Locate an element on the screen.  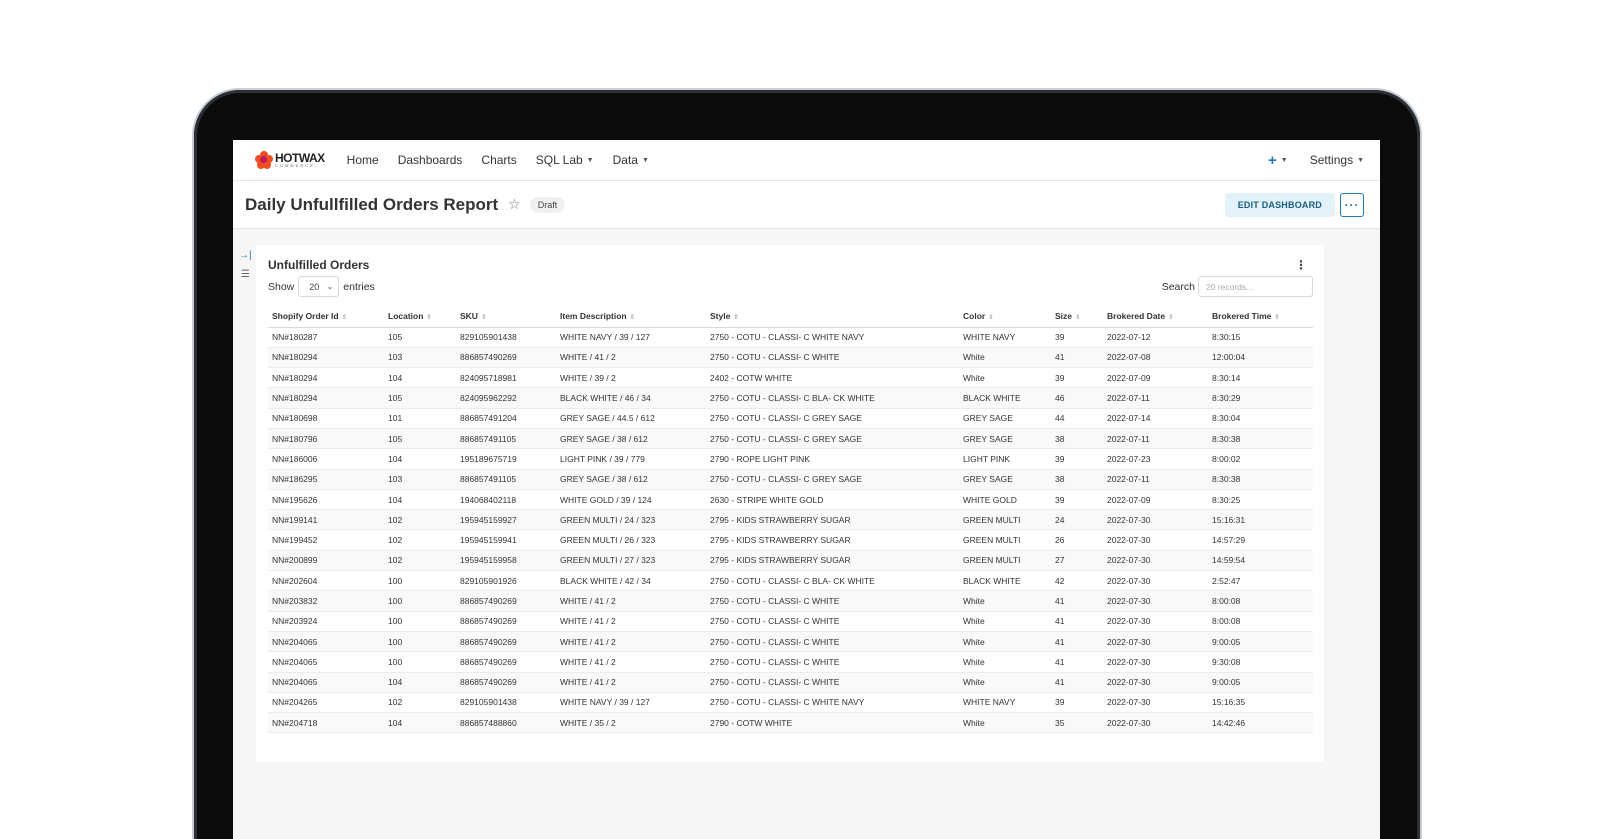
table-cell: 9:00:05 is located at coordinates (1260, 682).